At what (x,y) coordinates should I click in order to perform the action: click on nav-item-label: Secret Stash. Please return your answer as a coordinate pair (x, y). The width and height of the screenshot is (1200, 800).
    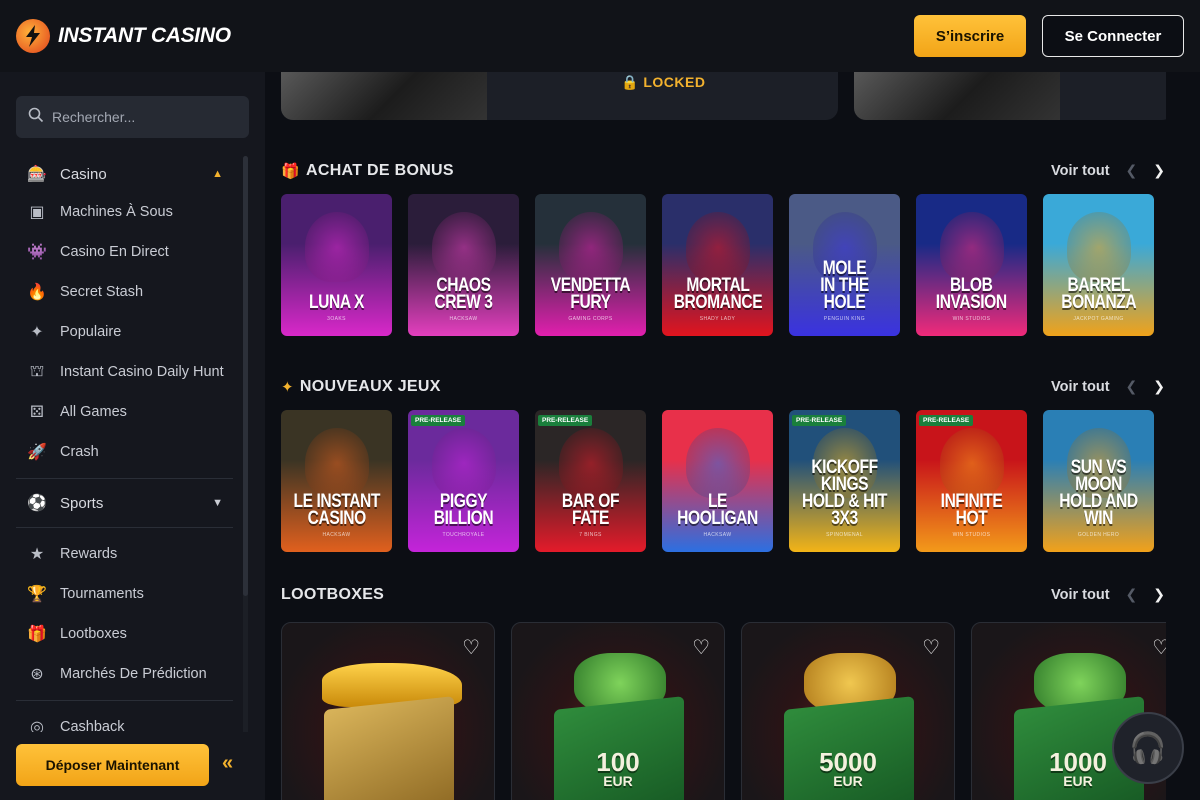
    Looking at the image, I should click on (102, 292).